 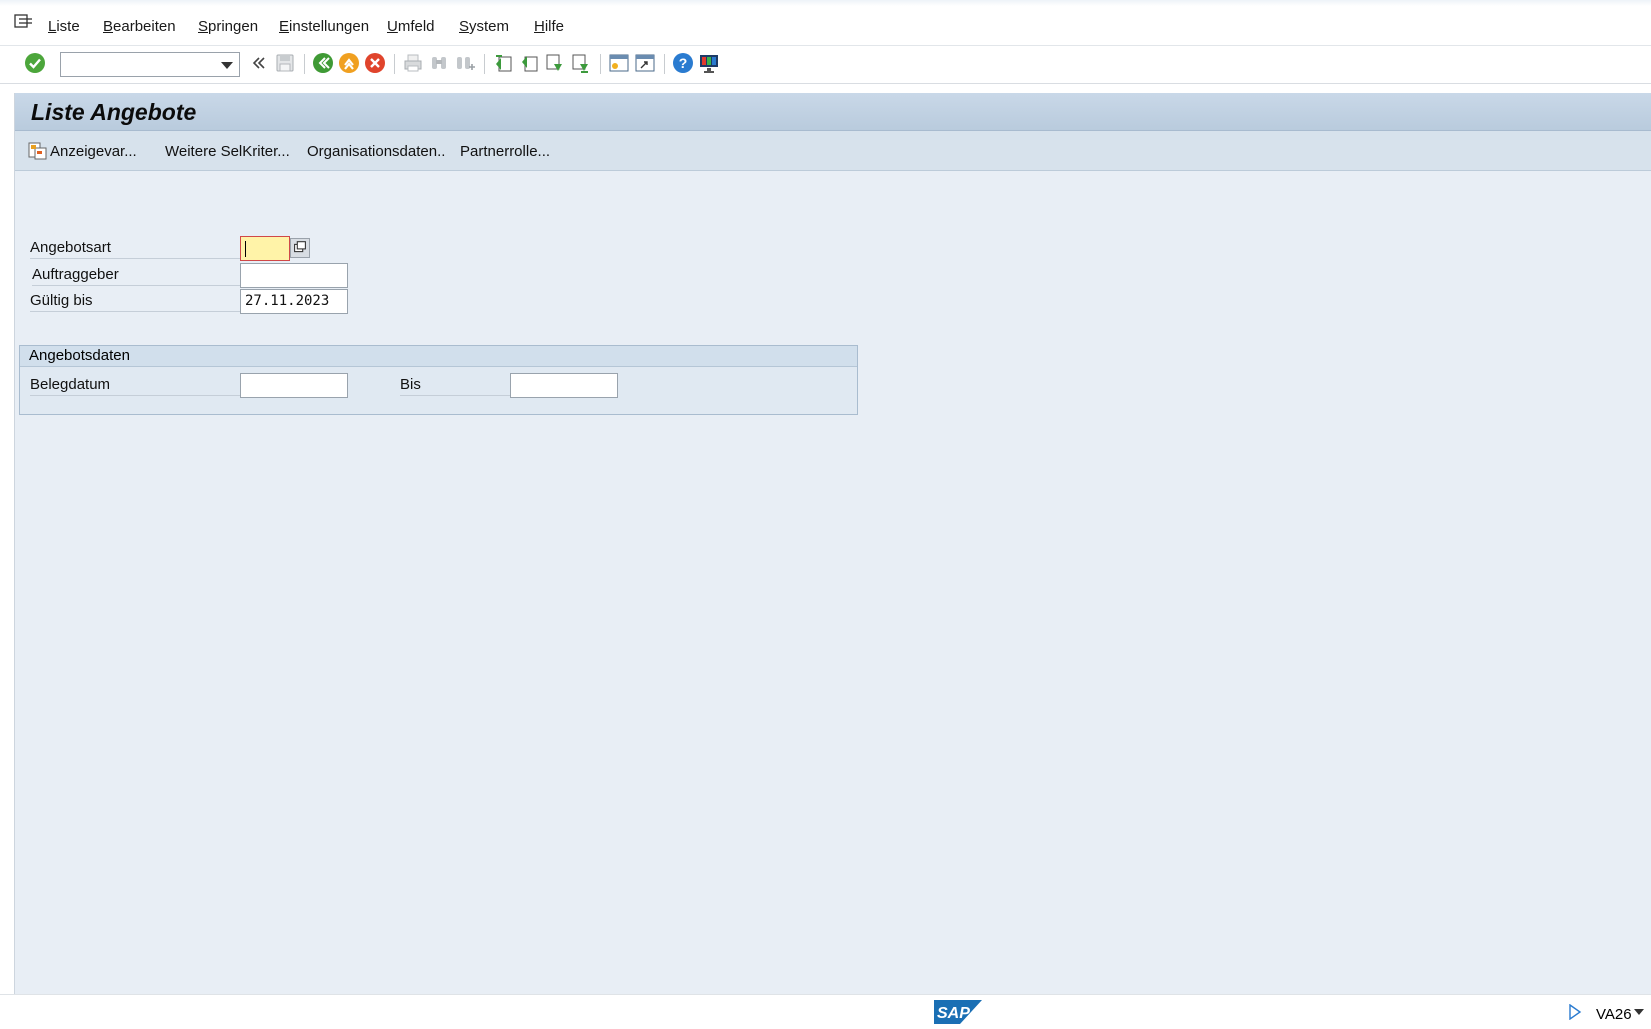 What do you see at coordinates (645, 63) in the screenshot?
I see `create-shortcut-icon` at bounding box center [645, 63].